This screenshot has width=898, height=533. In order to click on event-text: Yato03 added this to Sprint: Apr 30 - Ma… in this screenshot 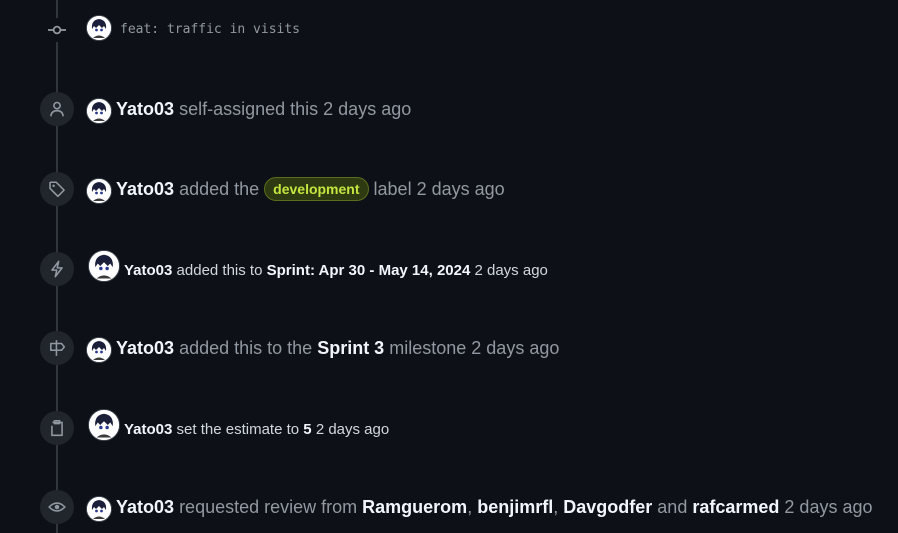, I will do `click(336, 271)`.